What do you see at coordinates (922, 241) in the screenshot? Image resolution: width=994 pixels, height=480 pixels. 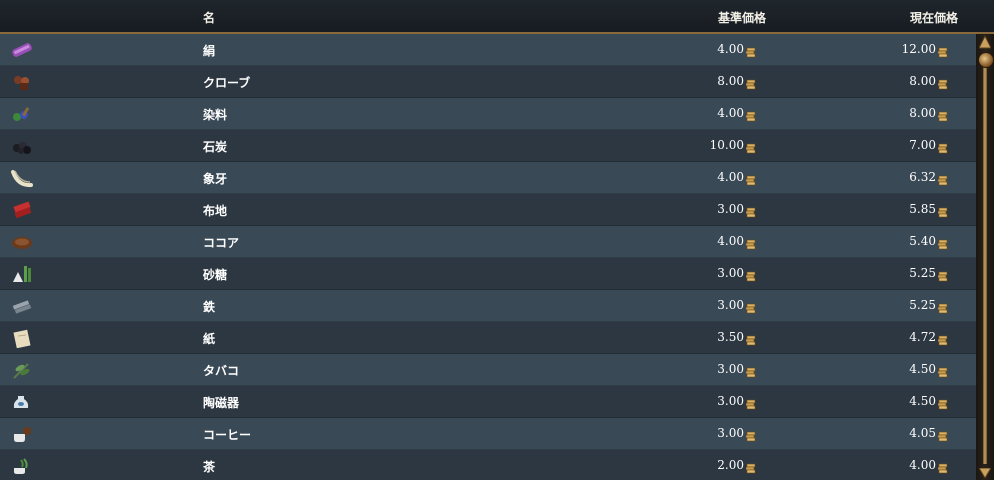 I see `current-price-value: 5.40` at bounding box center [922, 241].